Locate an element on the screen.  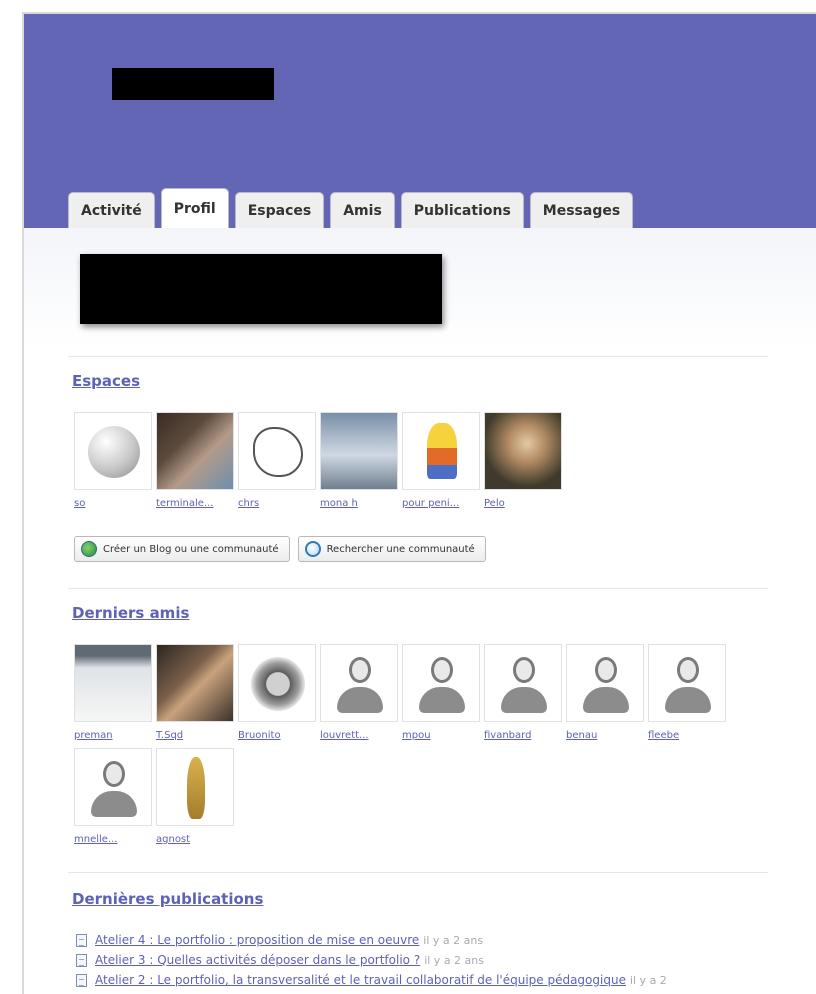
espace-label: so is located at coordinates (113, 505).